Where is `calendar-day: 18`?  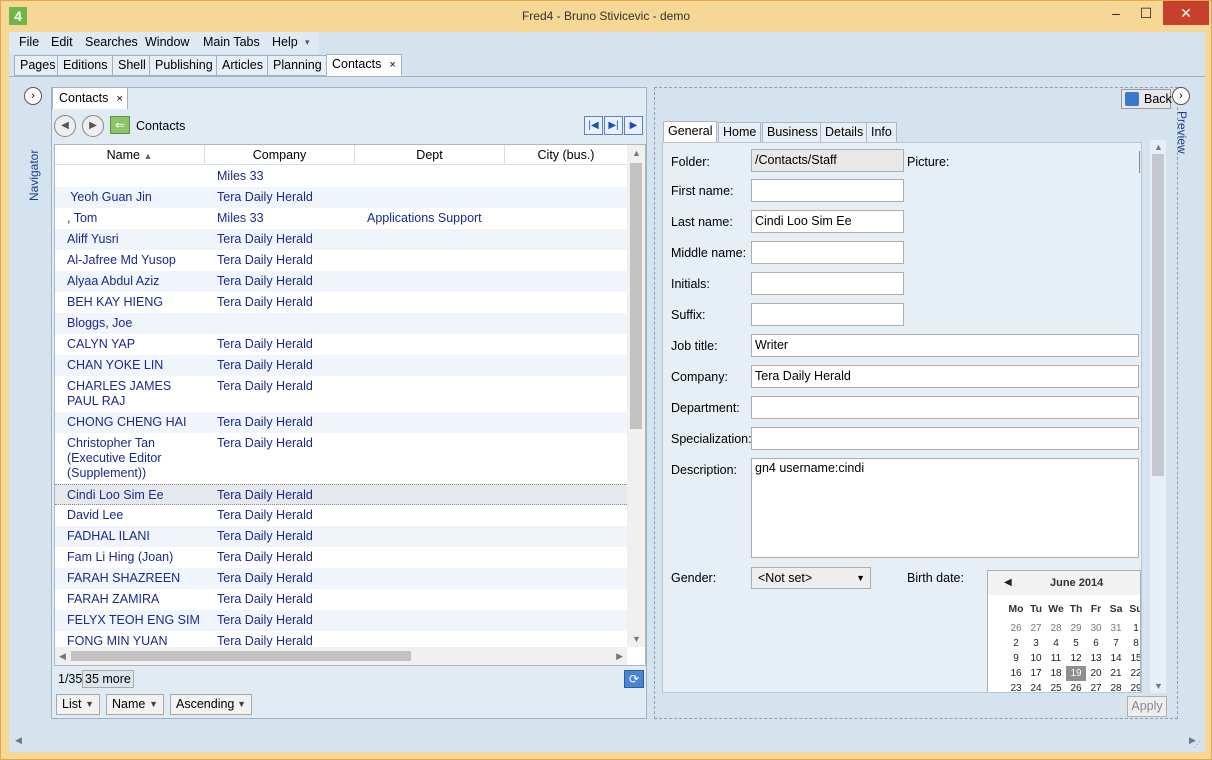
calendar-day: 18 is located at coordinates (1056, 673).